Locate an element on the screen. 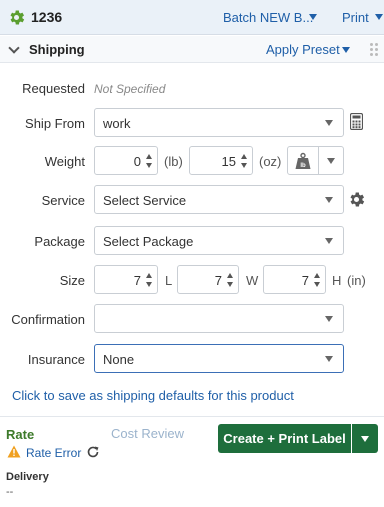  scale-icon: lb is located at coordinates (303, 160).